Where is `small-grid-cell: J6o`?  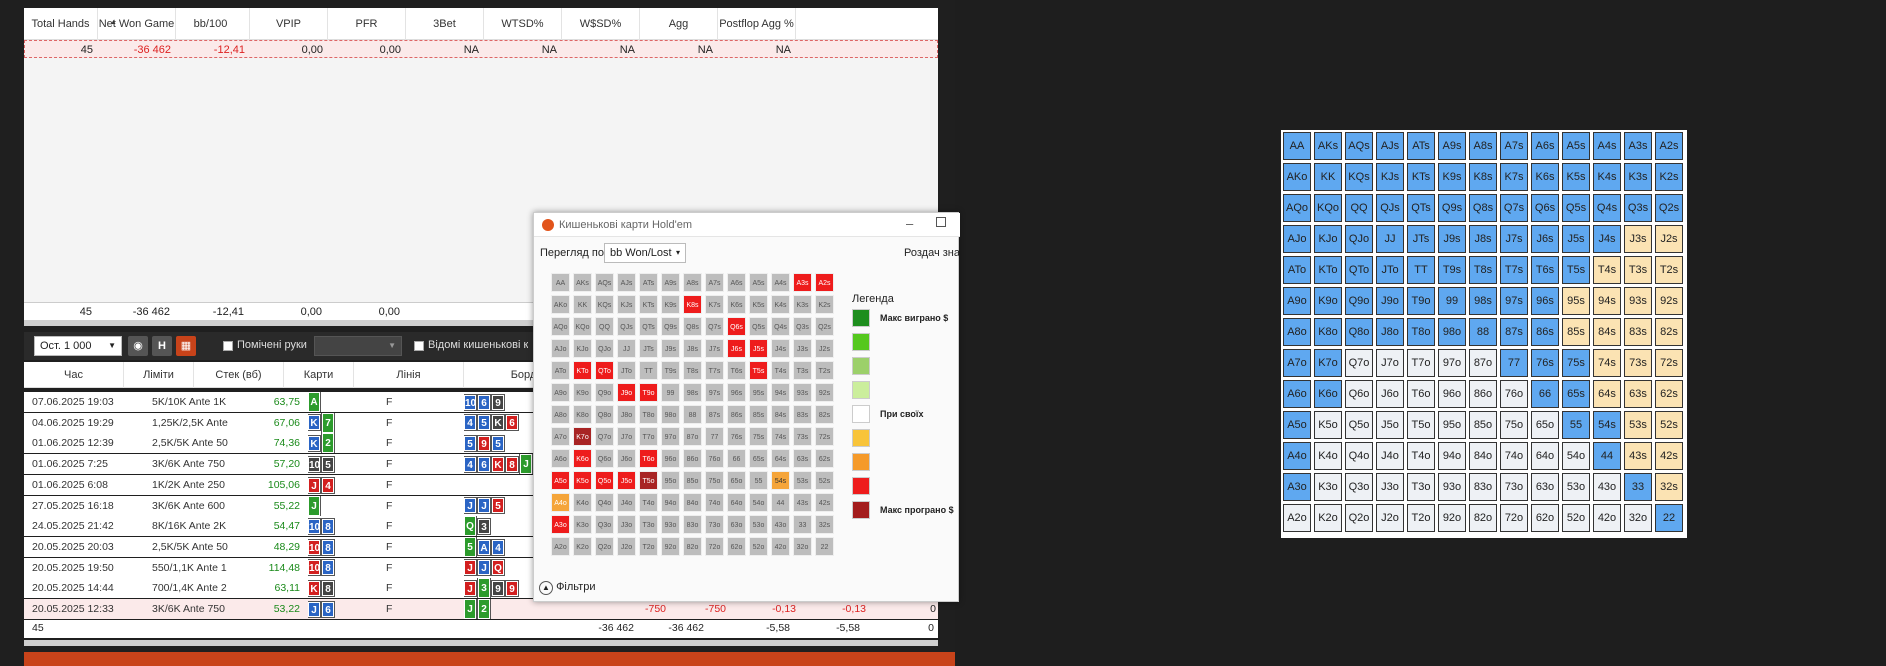 small-grid-cell: J6o is located at coordinates (626, 458).